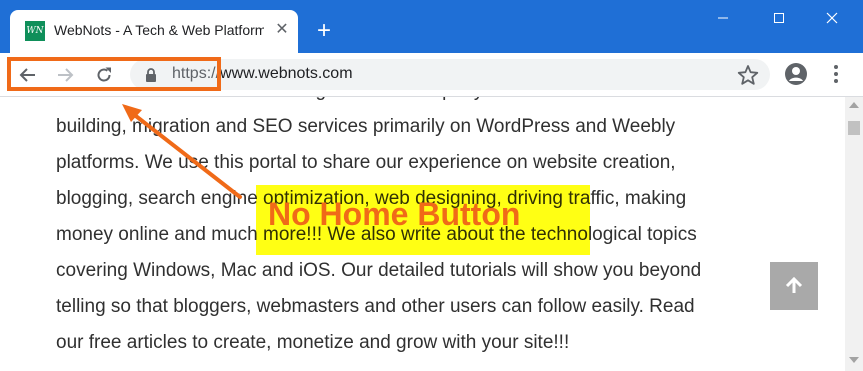 This screenshot has height=371, width=863. Describe the element at coordinates (854, 234) in the screenshot. I see `vertical-scrollbar` at that location.